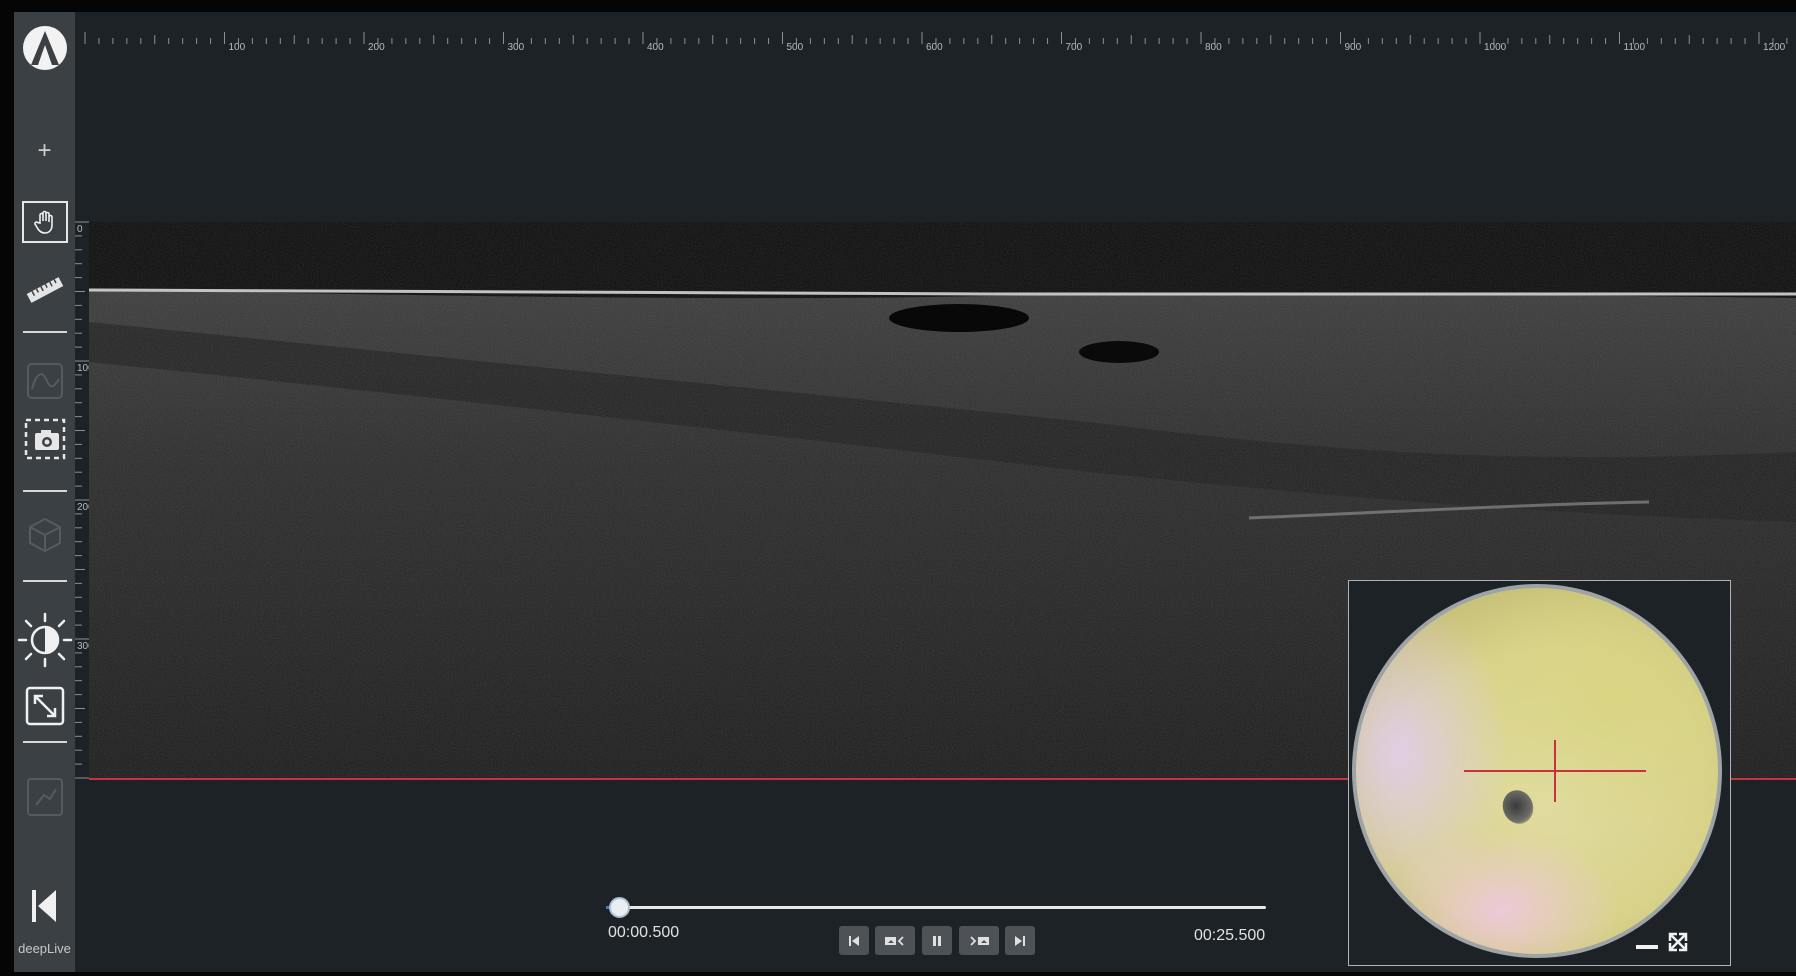 Image resolution: width=1796 pixels, height=976 pixels. Describe the element at coordinates (44, 948) in the screenshot. I see `footer-logo: deepLive` at that location.